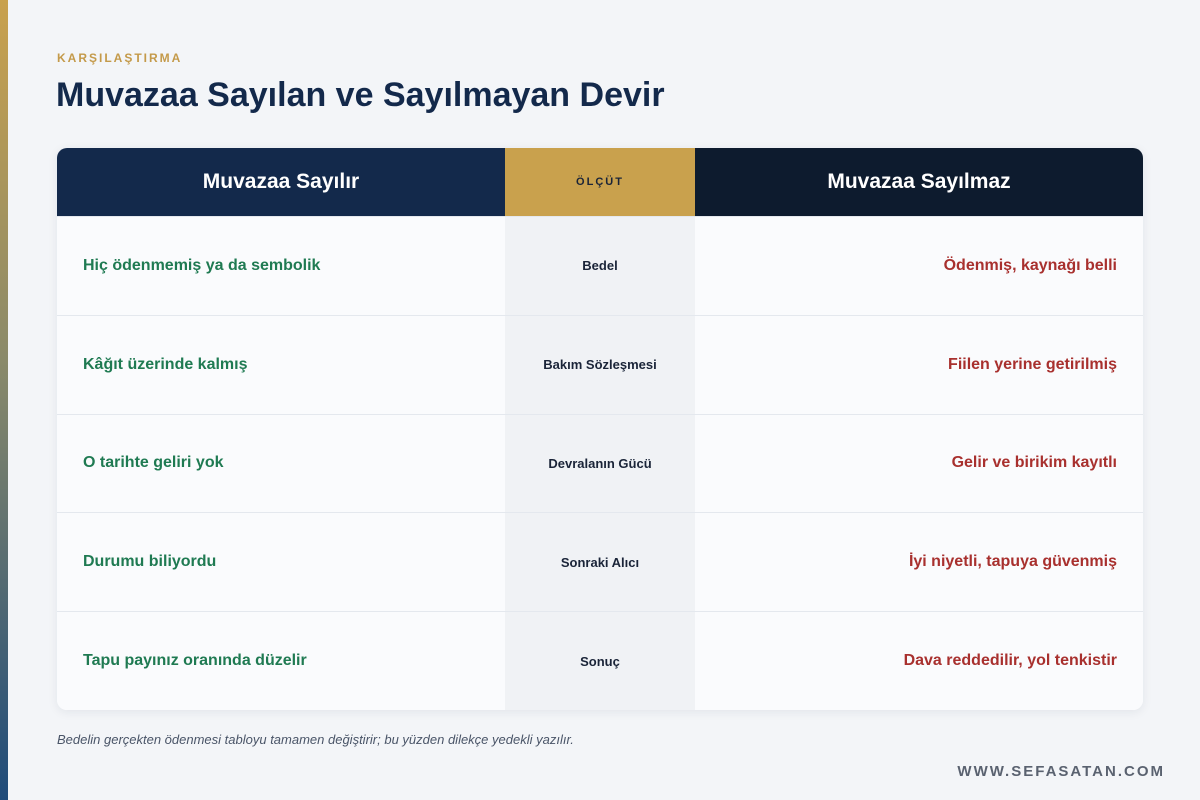 Image resolution: width=1200 pixels, height=800 pixels. Describe the element at coordinates (360, 95) in the screenshot. I see `page-title: Muvazaa Sayılan ve Sayılmayan Devir` at that location.